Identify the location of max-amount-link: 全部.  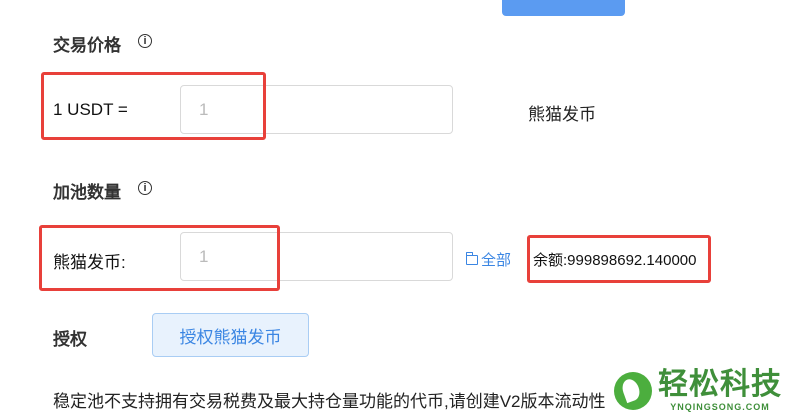
(488, 259).